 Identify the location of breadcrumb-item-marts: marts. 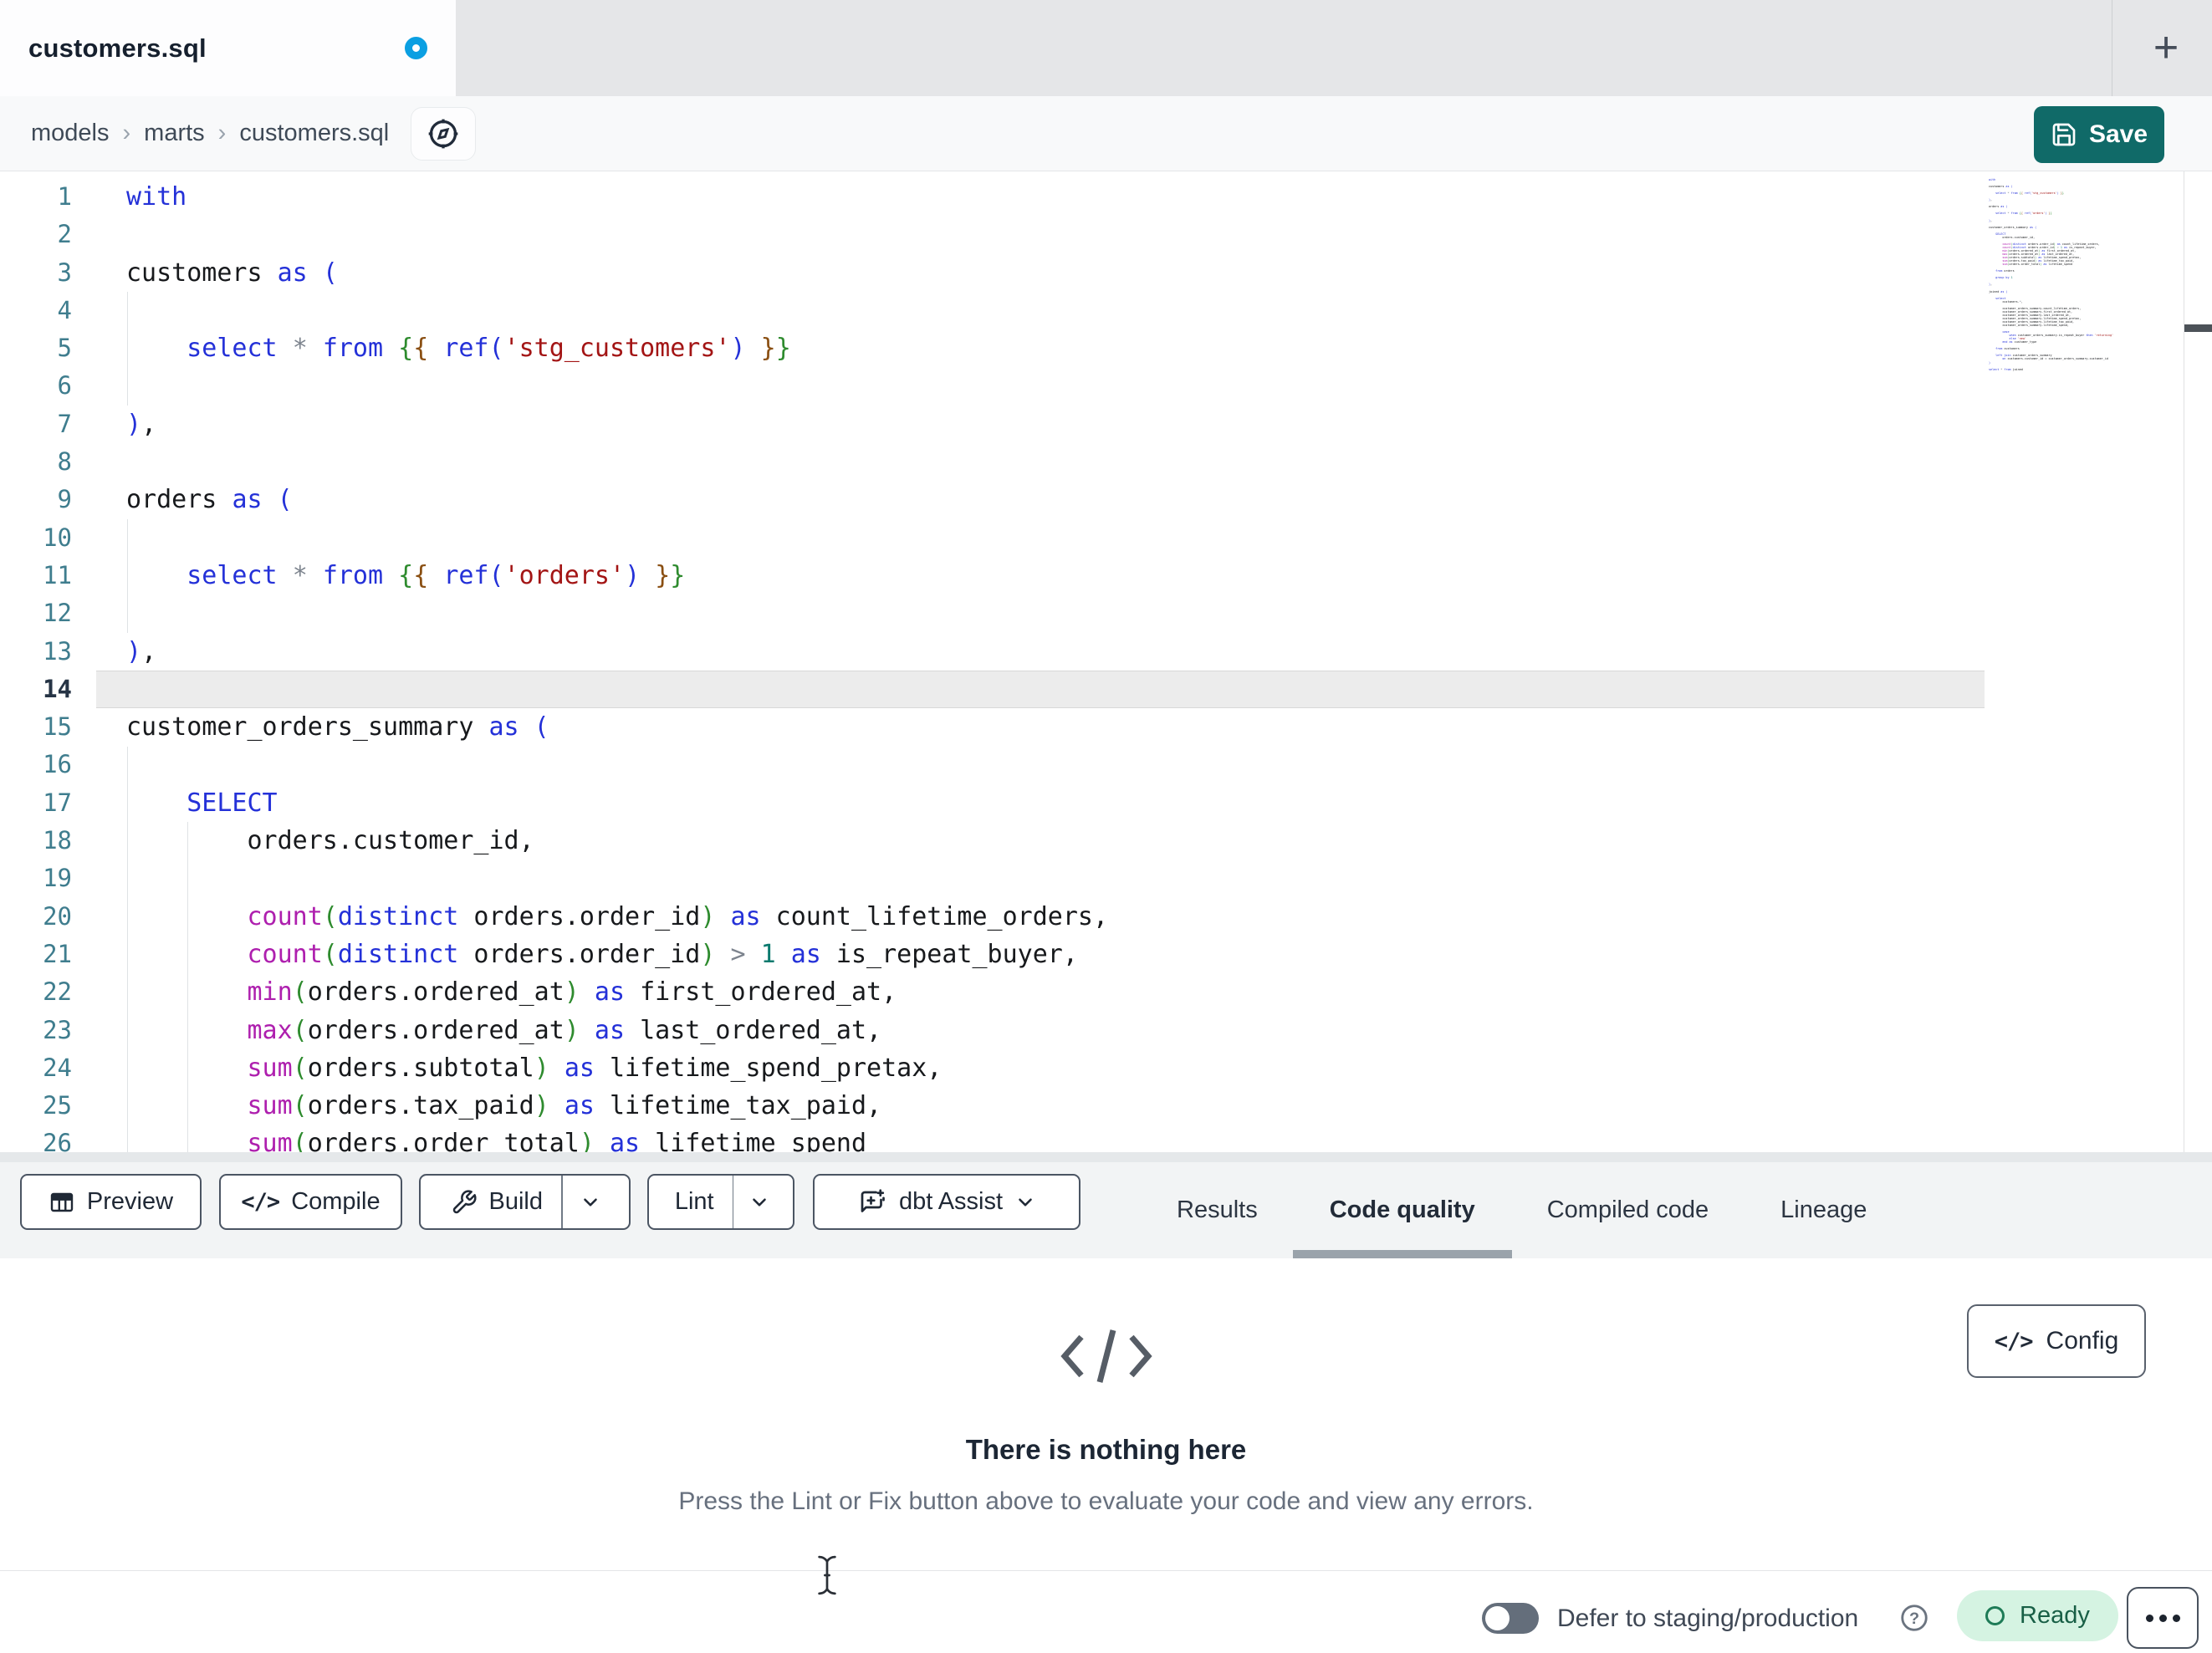
(175, 133).